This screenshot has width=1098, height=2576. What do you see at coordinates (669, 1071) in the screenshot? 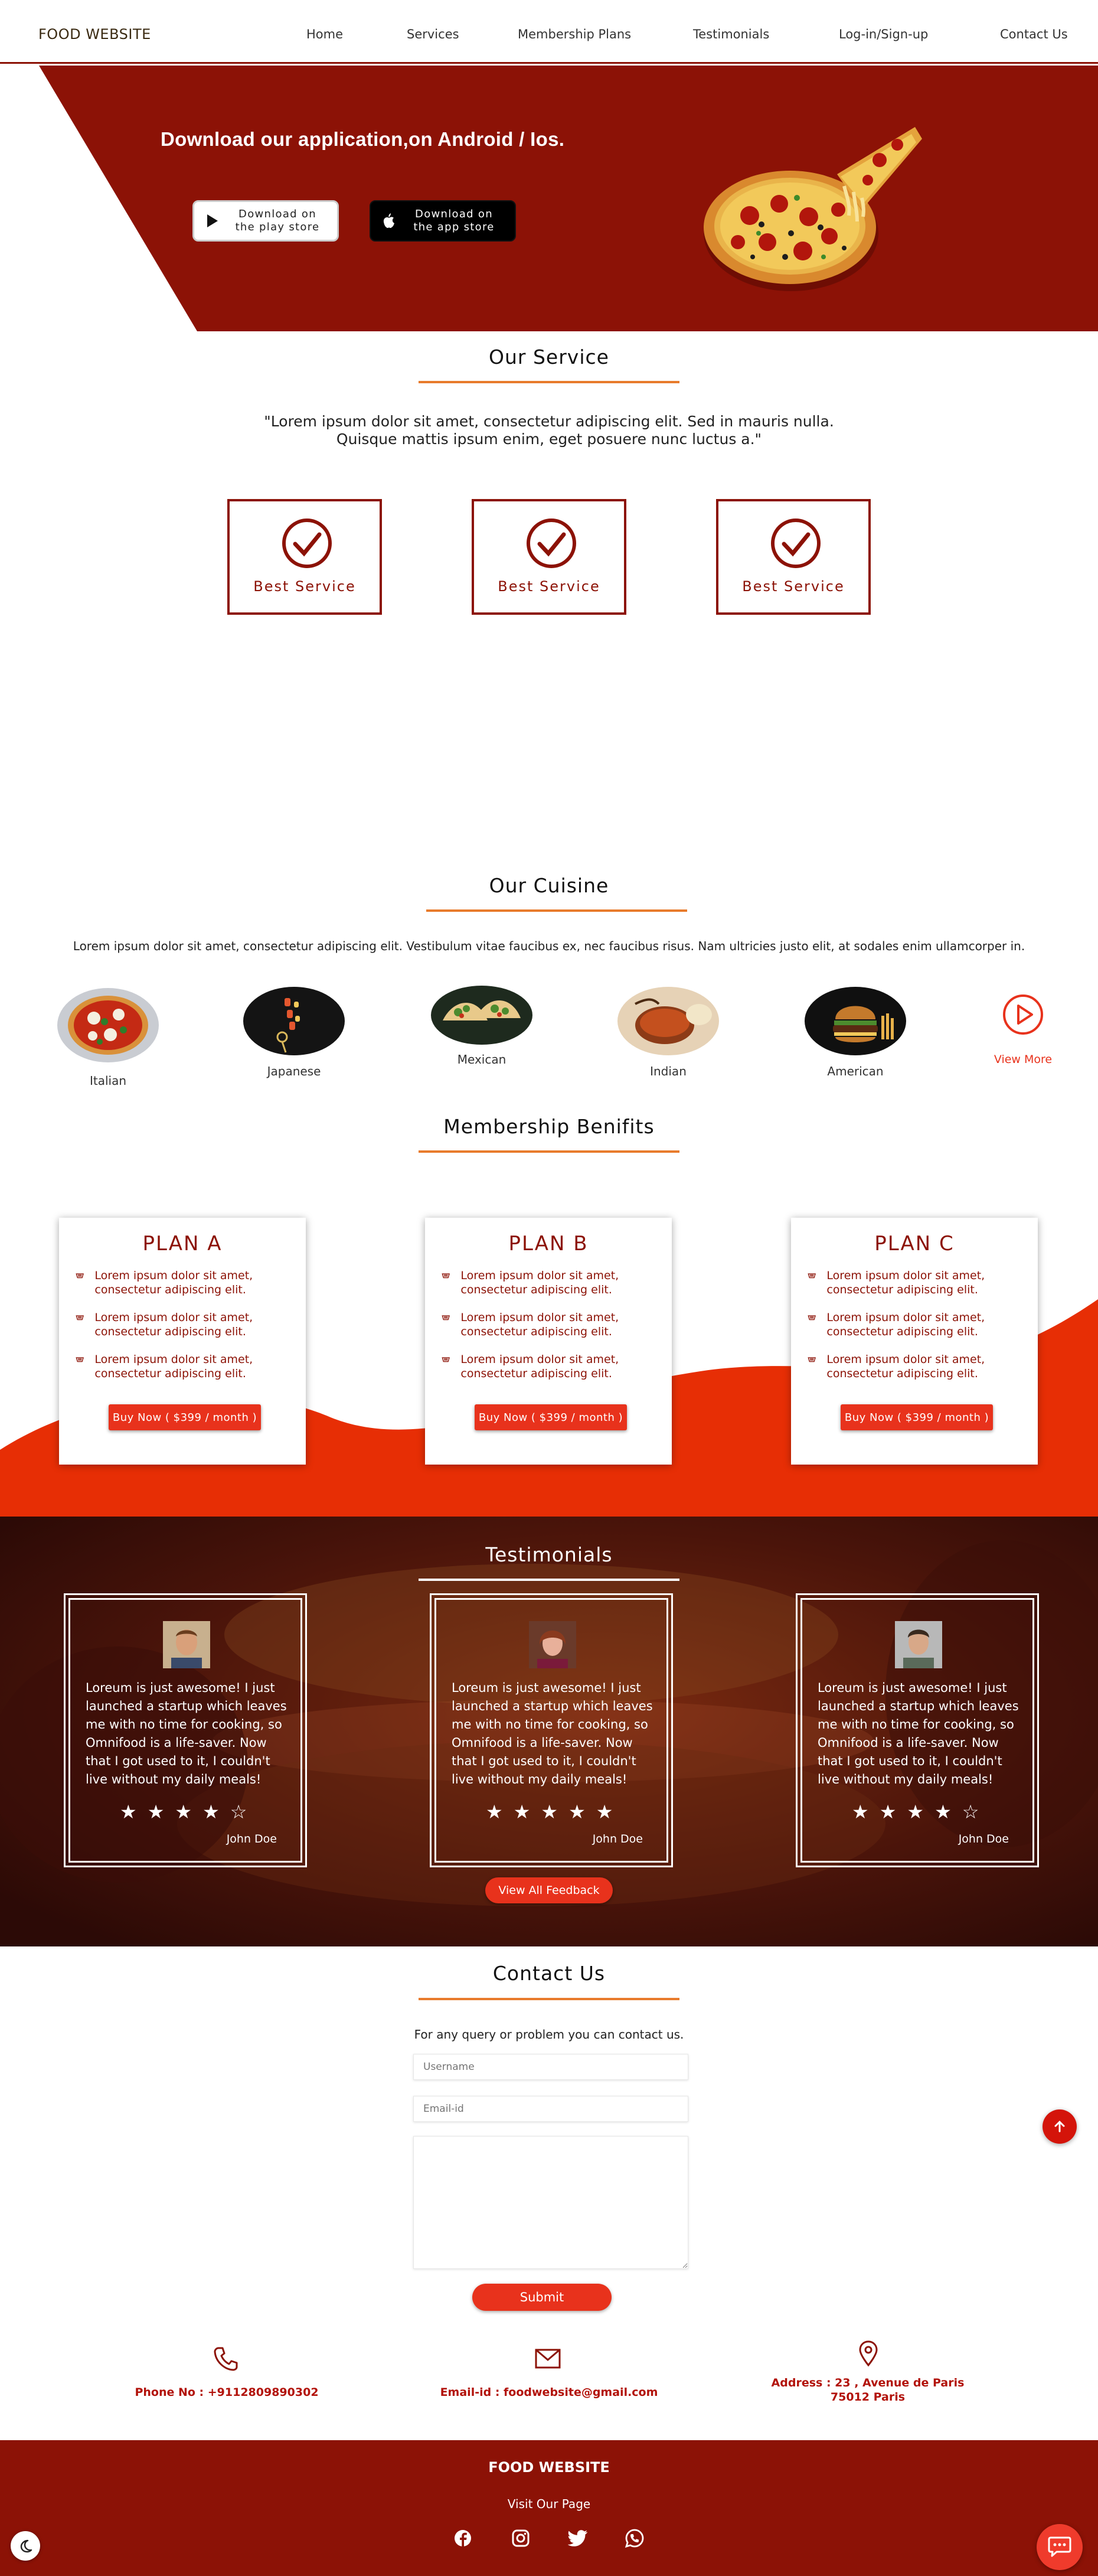
I see `cuisine-label: Indian` at bounding box center [669, 1071].